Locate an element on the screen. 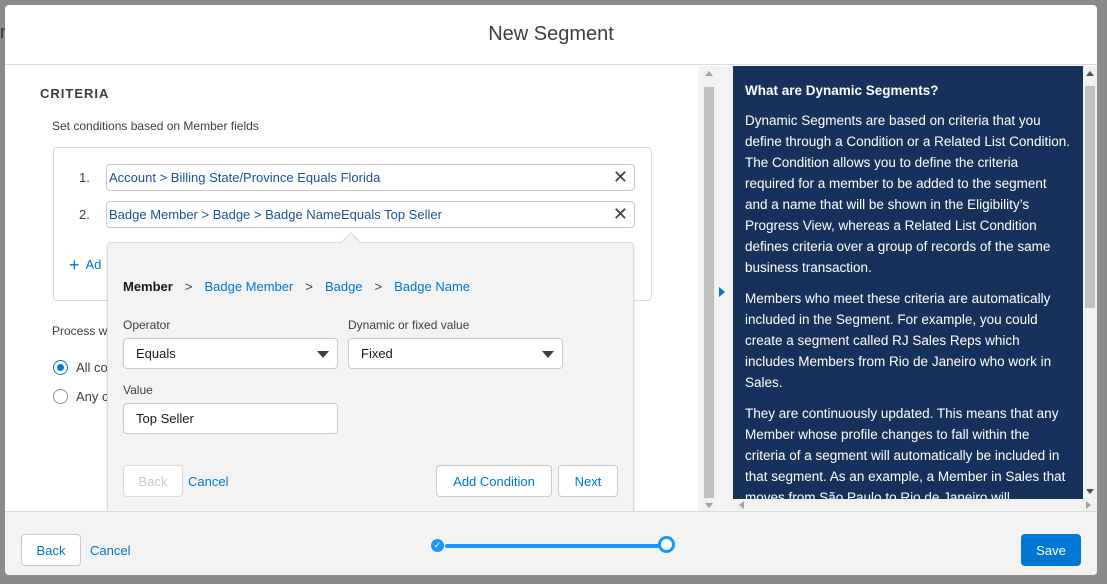  next-button: Next is located at coordinates (588, 481).